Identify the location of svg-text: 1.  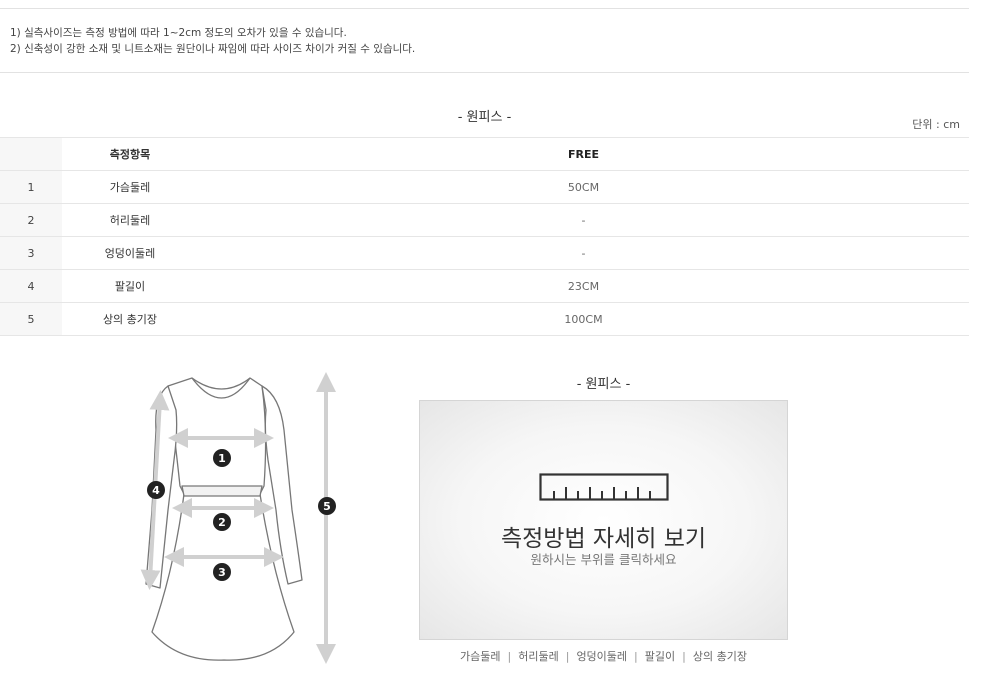
(222, 458).